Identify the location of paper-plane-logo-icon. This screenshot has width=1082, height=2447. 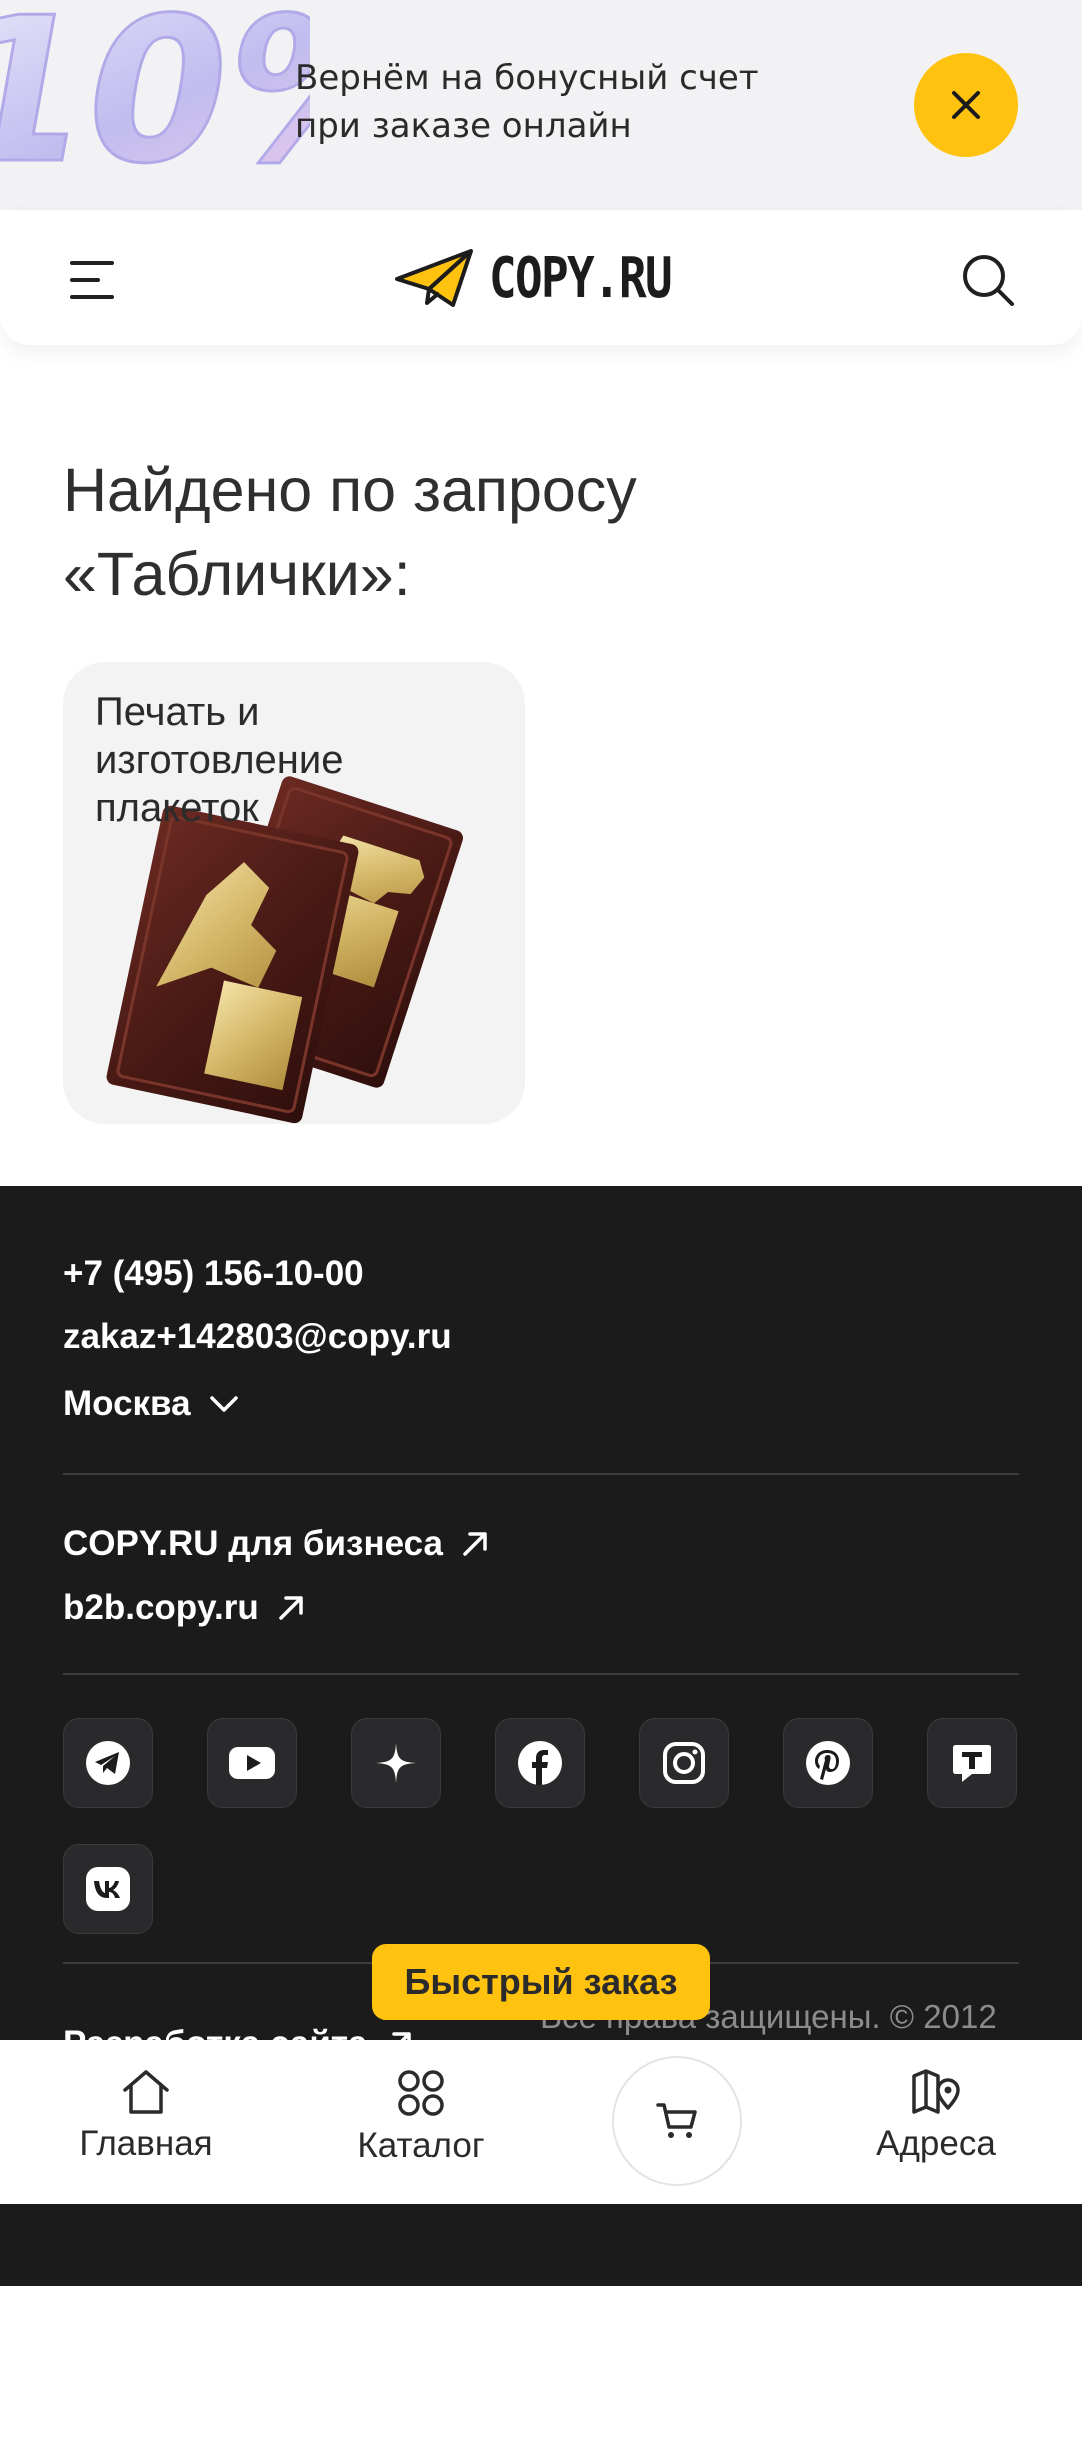
(434, 278).